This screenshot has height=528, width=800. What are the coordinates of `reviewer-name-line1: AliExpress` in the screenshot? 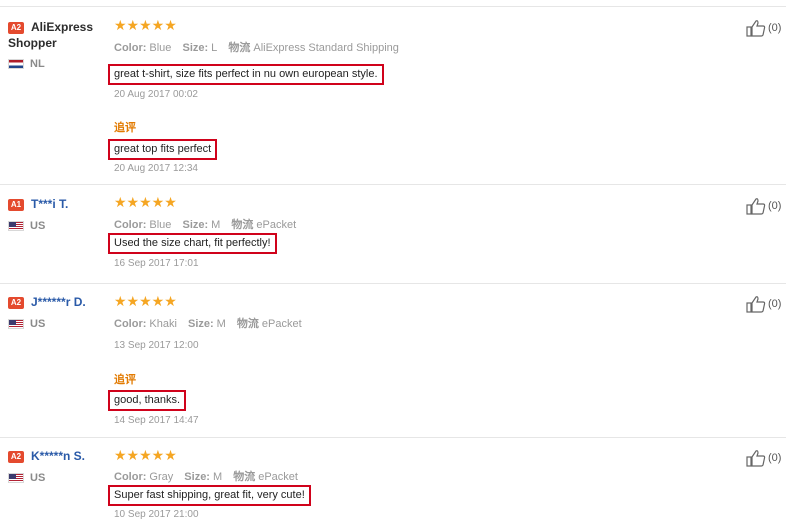 It's located at (62, 27).